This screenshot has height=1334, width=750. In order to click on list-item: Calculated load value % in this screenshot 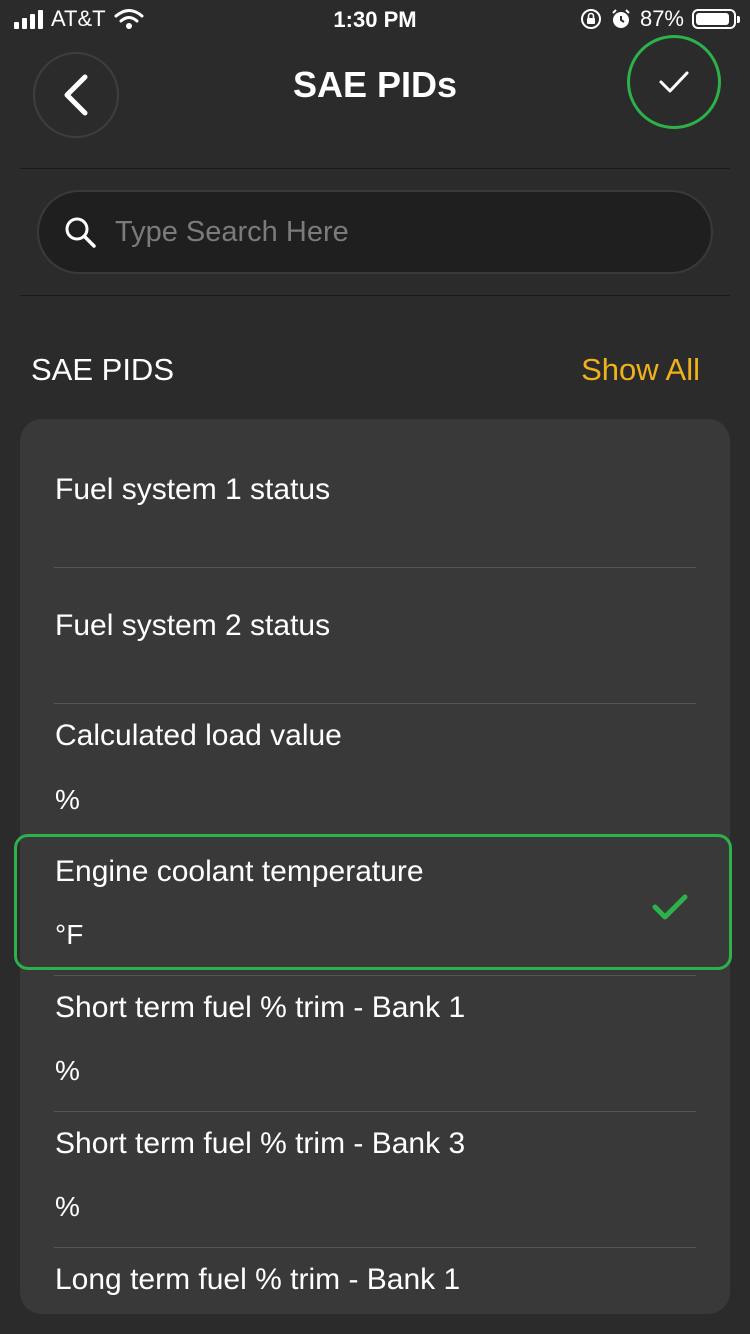, I will do `click(375, 771)`.